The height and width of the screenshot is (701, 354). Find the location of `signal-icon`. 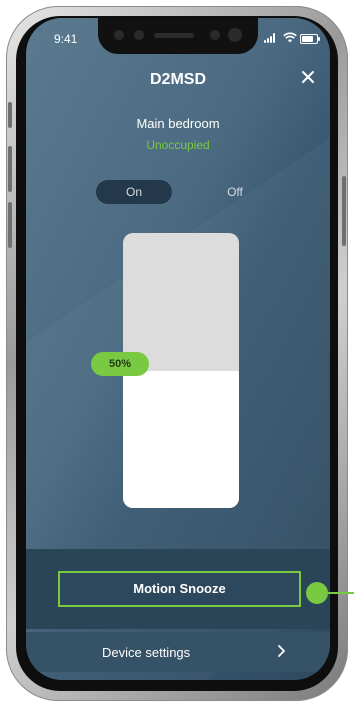

signal-icon is located at coordinates (271, 38).